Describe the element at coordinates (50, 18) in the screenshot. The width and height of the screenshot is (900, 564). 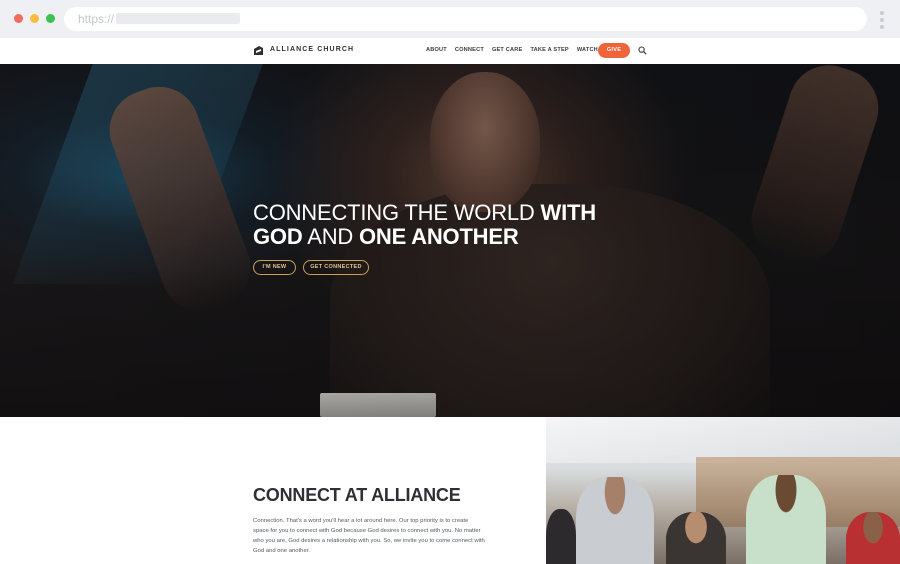
I see `maximize-window-dot` at that location.